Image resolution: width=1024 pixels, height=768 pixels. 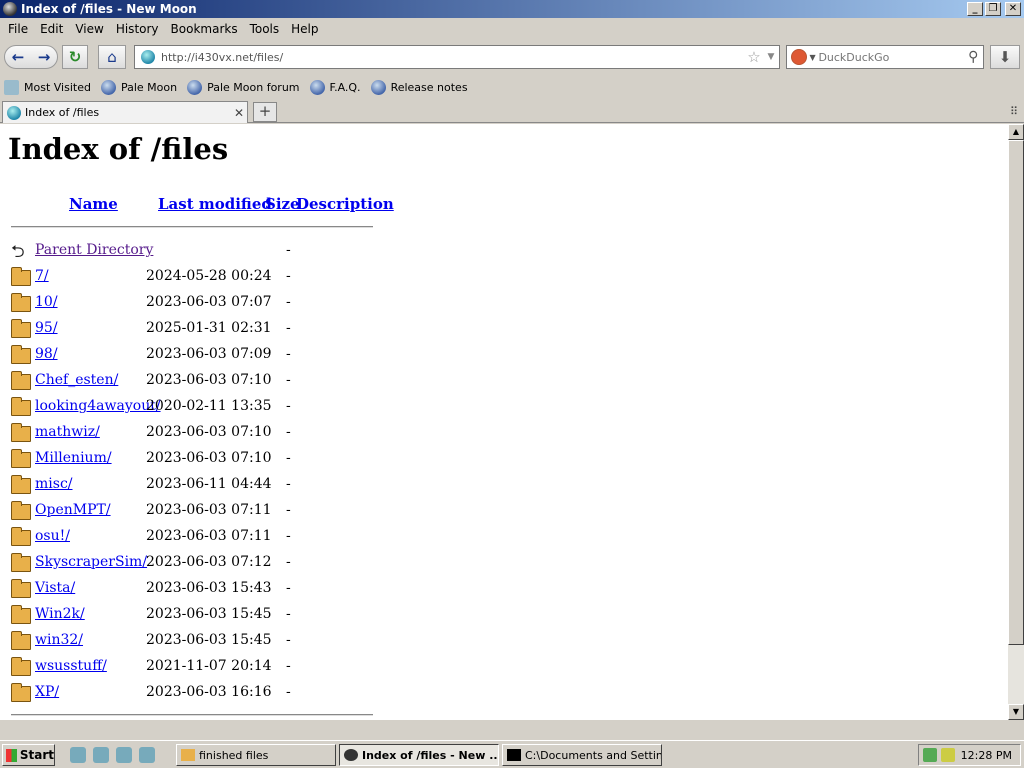 I want to click on tab-index-of-files: Index of /files ✕, so click(x=125, y=112).